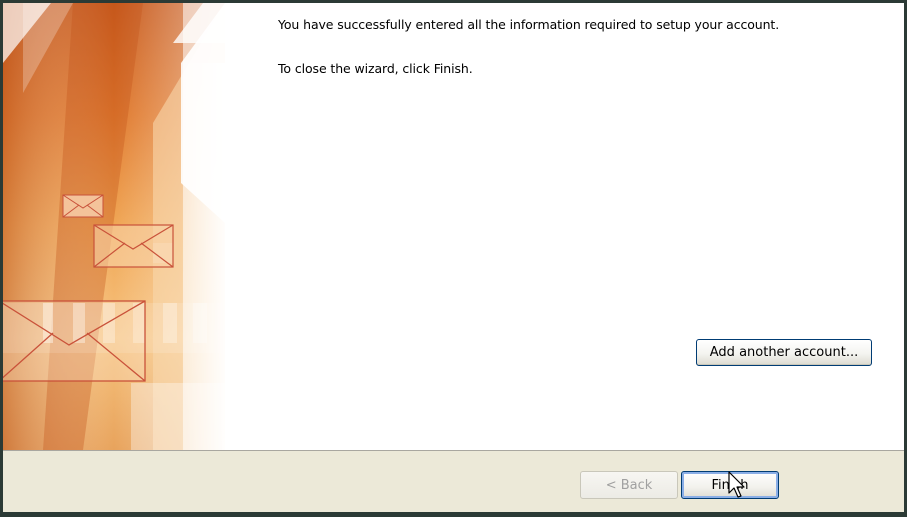 The image size is (907, 517). What do you see at coordinates (453, 481) in the screenshot?
I see `wizard-footer: < Back Finish` at bounding box center [453, 481].